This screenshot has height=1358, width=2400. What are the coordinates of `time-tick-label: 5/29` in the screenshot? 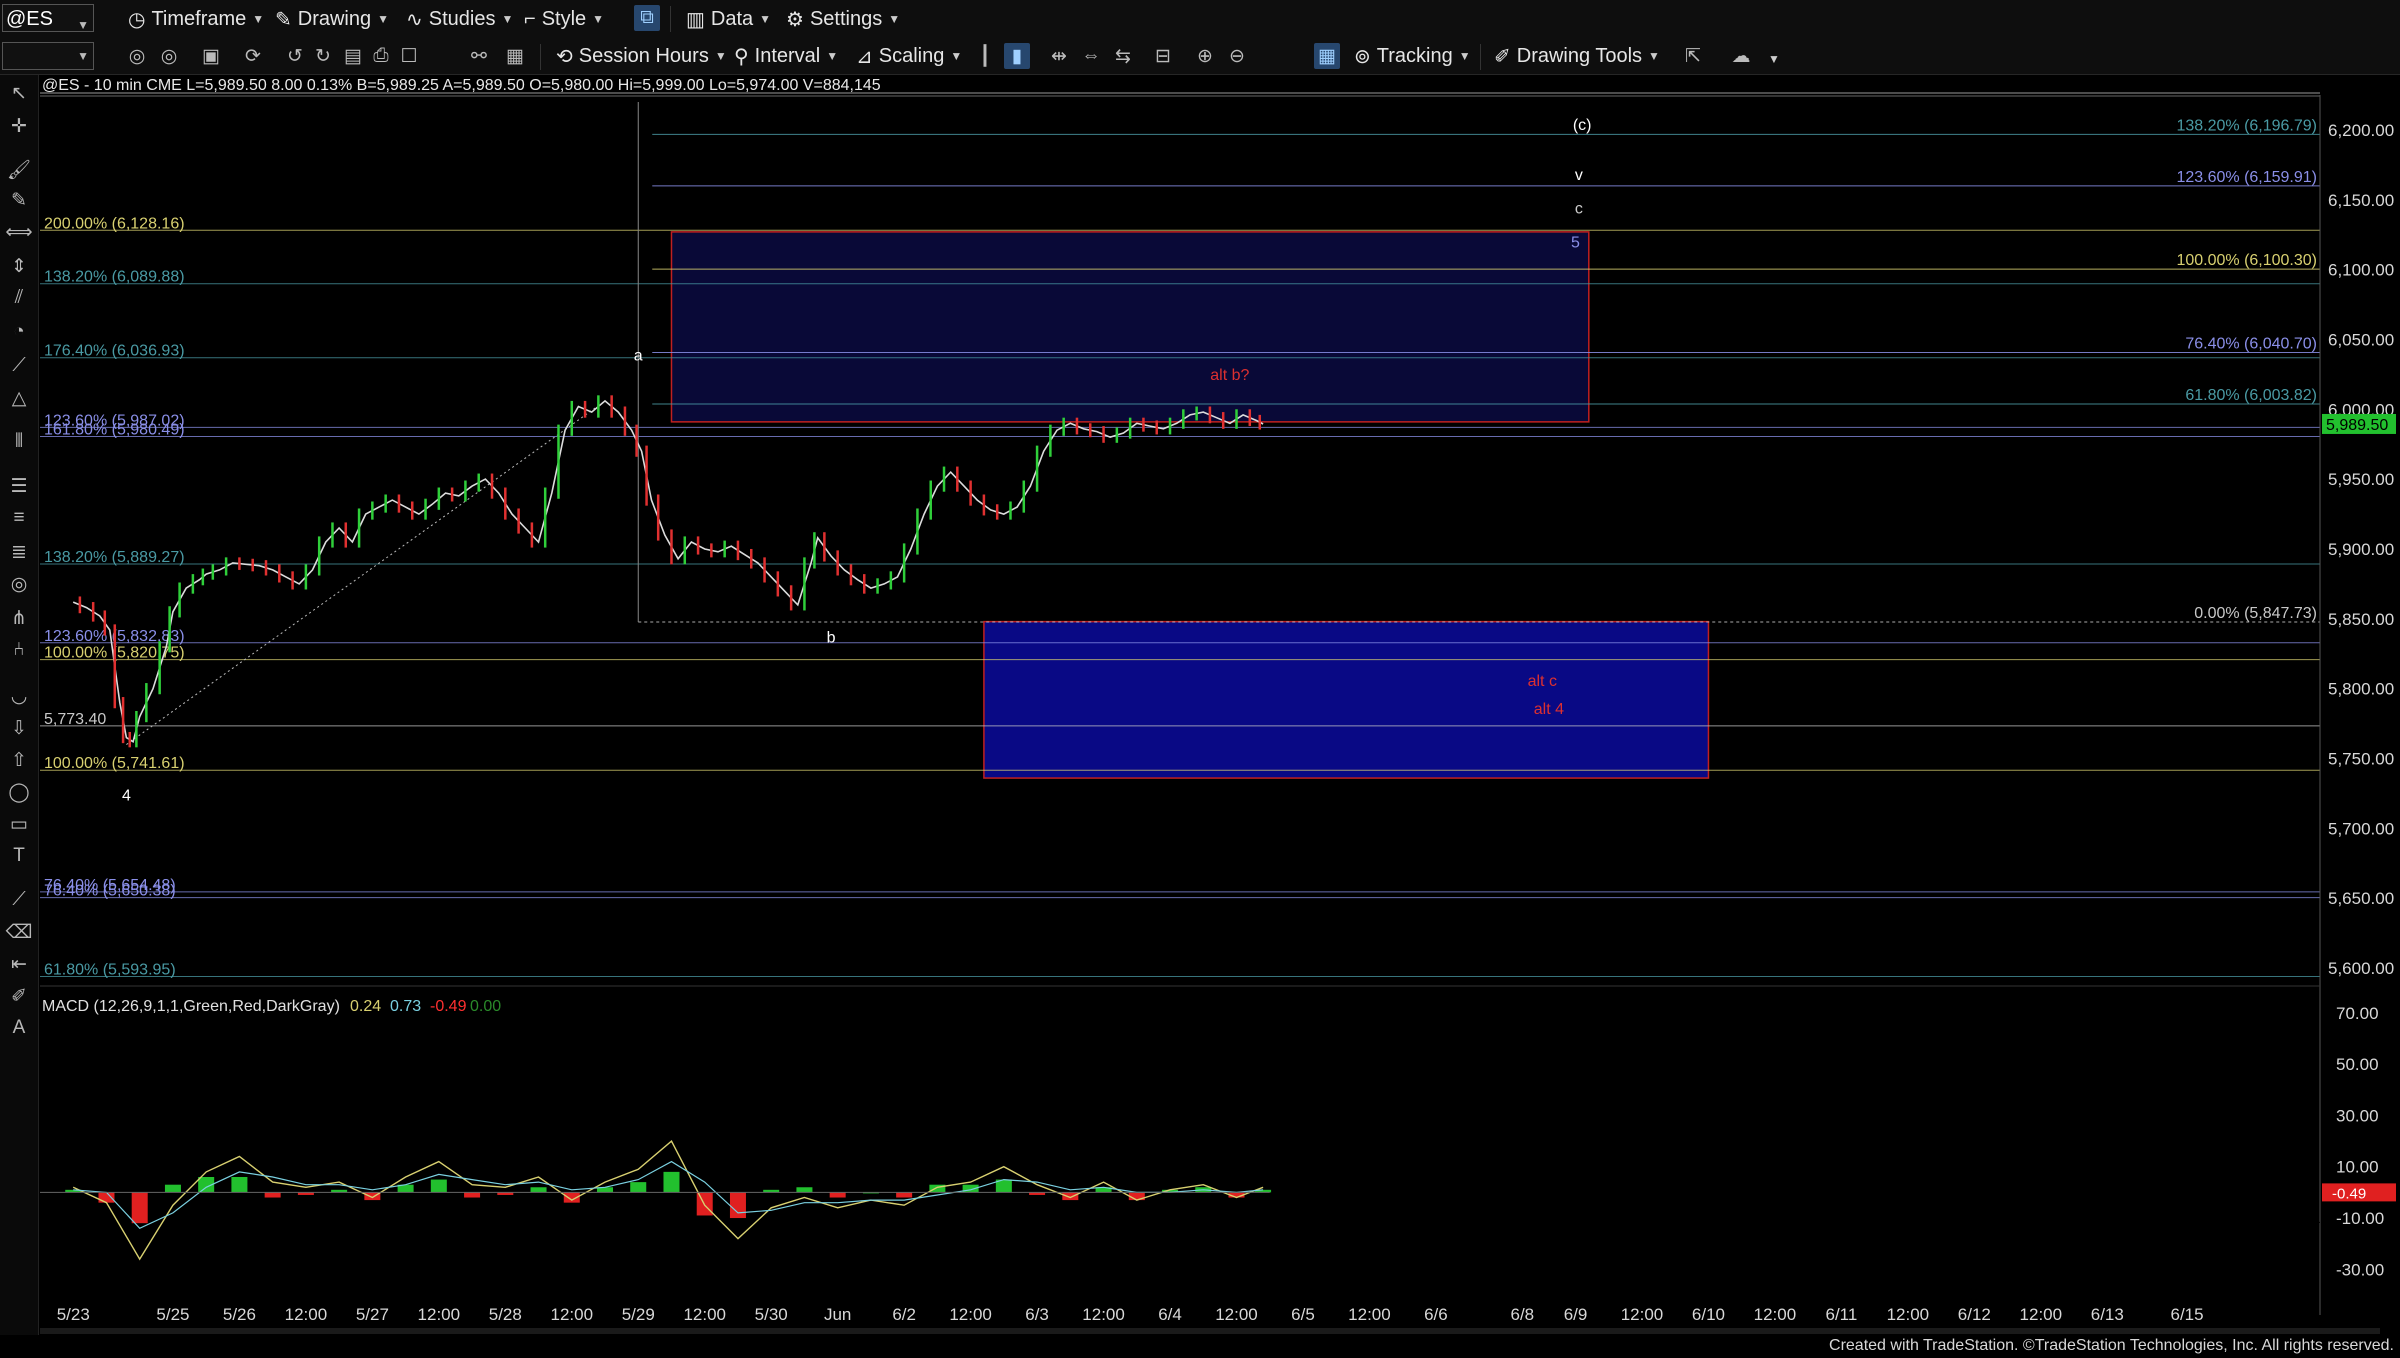 It's located at (638, 1314).